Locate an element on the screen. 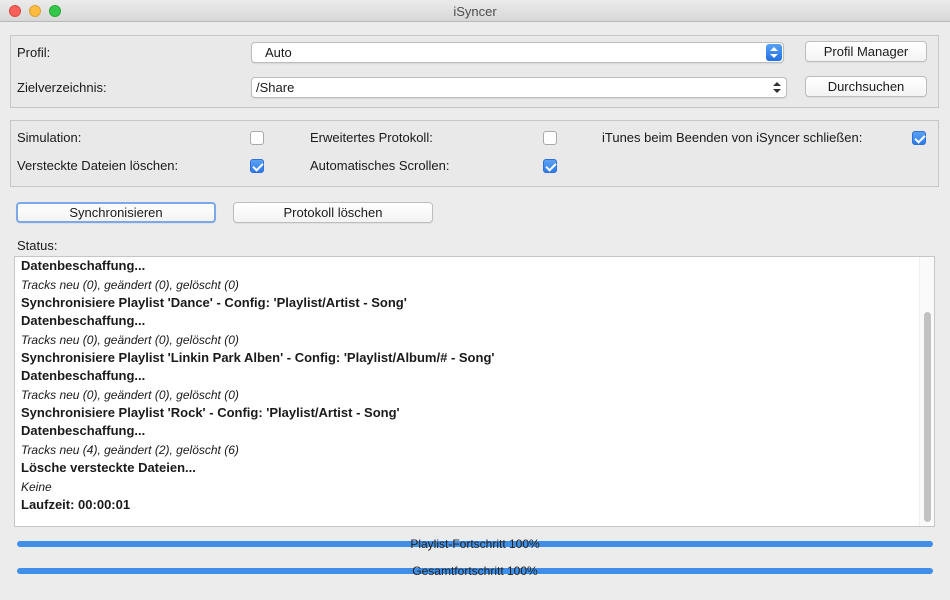  clear-log-button: Protokoll löschen is located at coordinates (333, 212).